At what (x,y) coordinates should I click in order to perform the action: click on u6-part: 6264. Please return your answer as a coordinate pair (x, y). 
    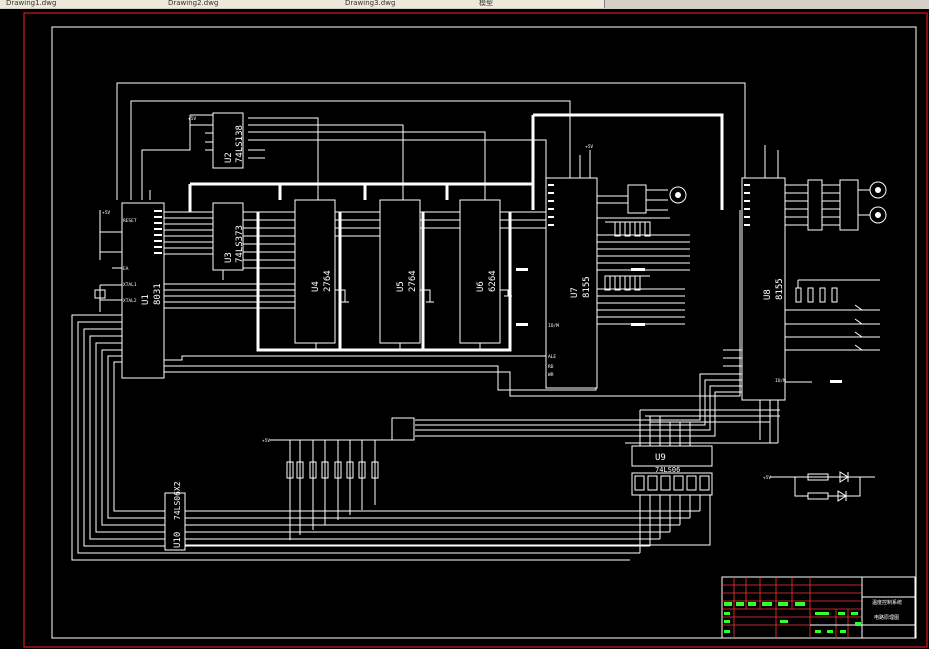
    Looking at the image, I should click on (493, 281).